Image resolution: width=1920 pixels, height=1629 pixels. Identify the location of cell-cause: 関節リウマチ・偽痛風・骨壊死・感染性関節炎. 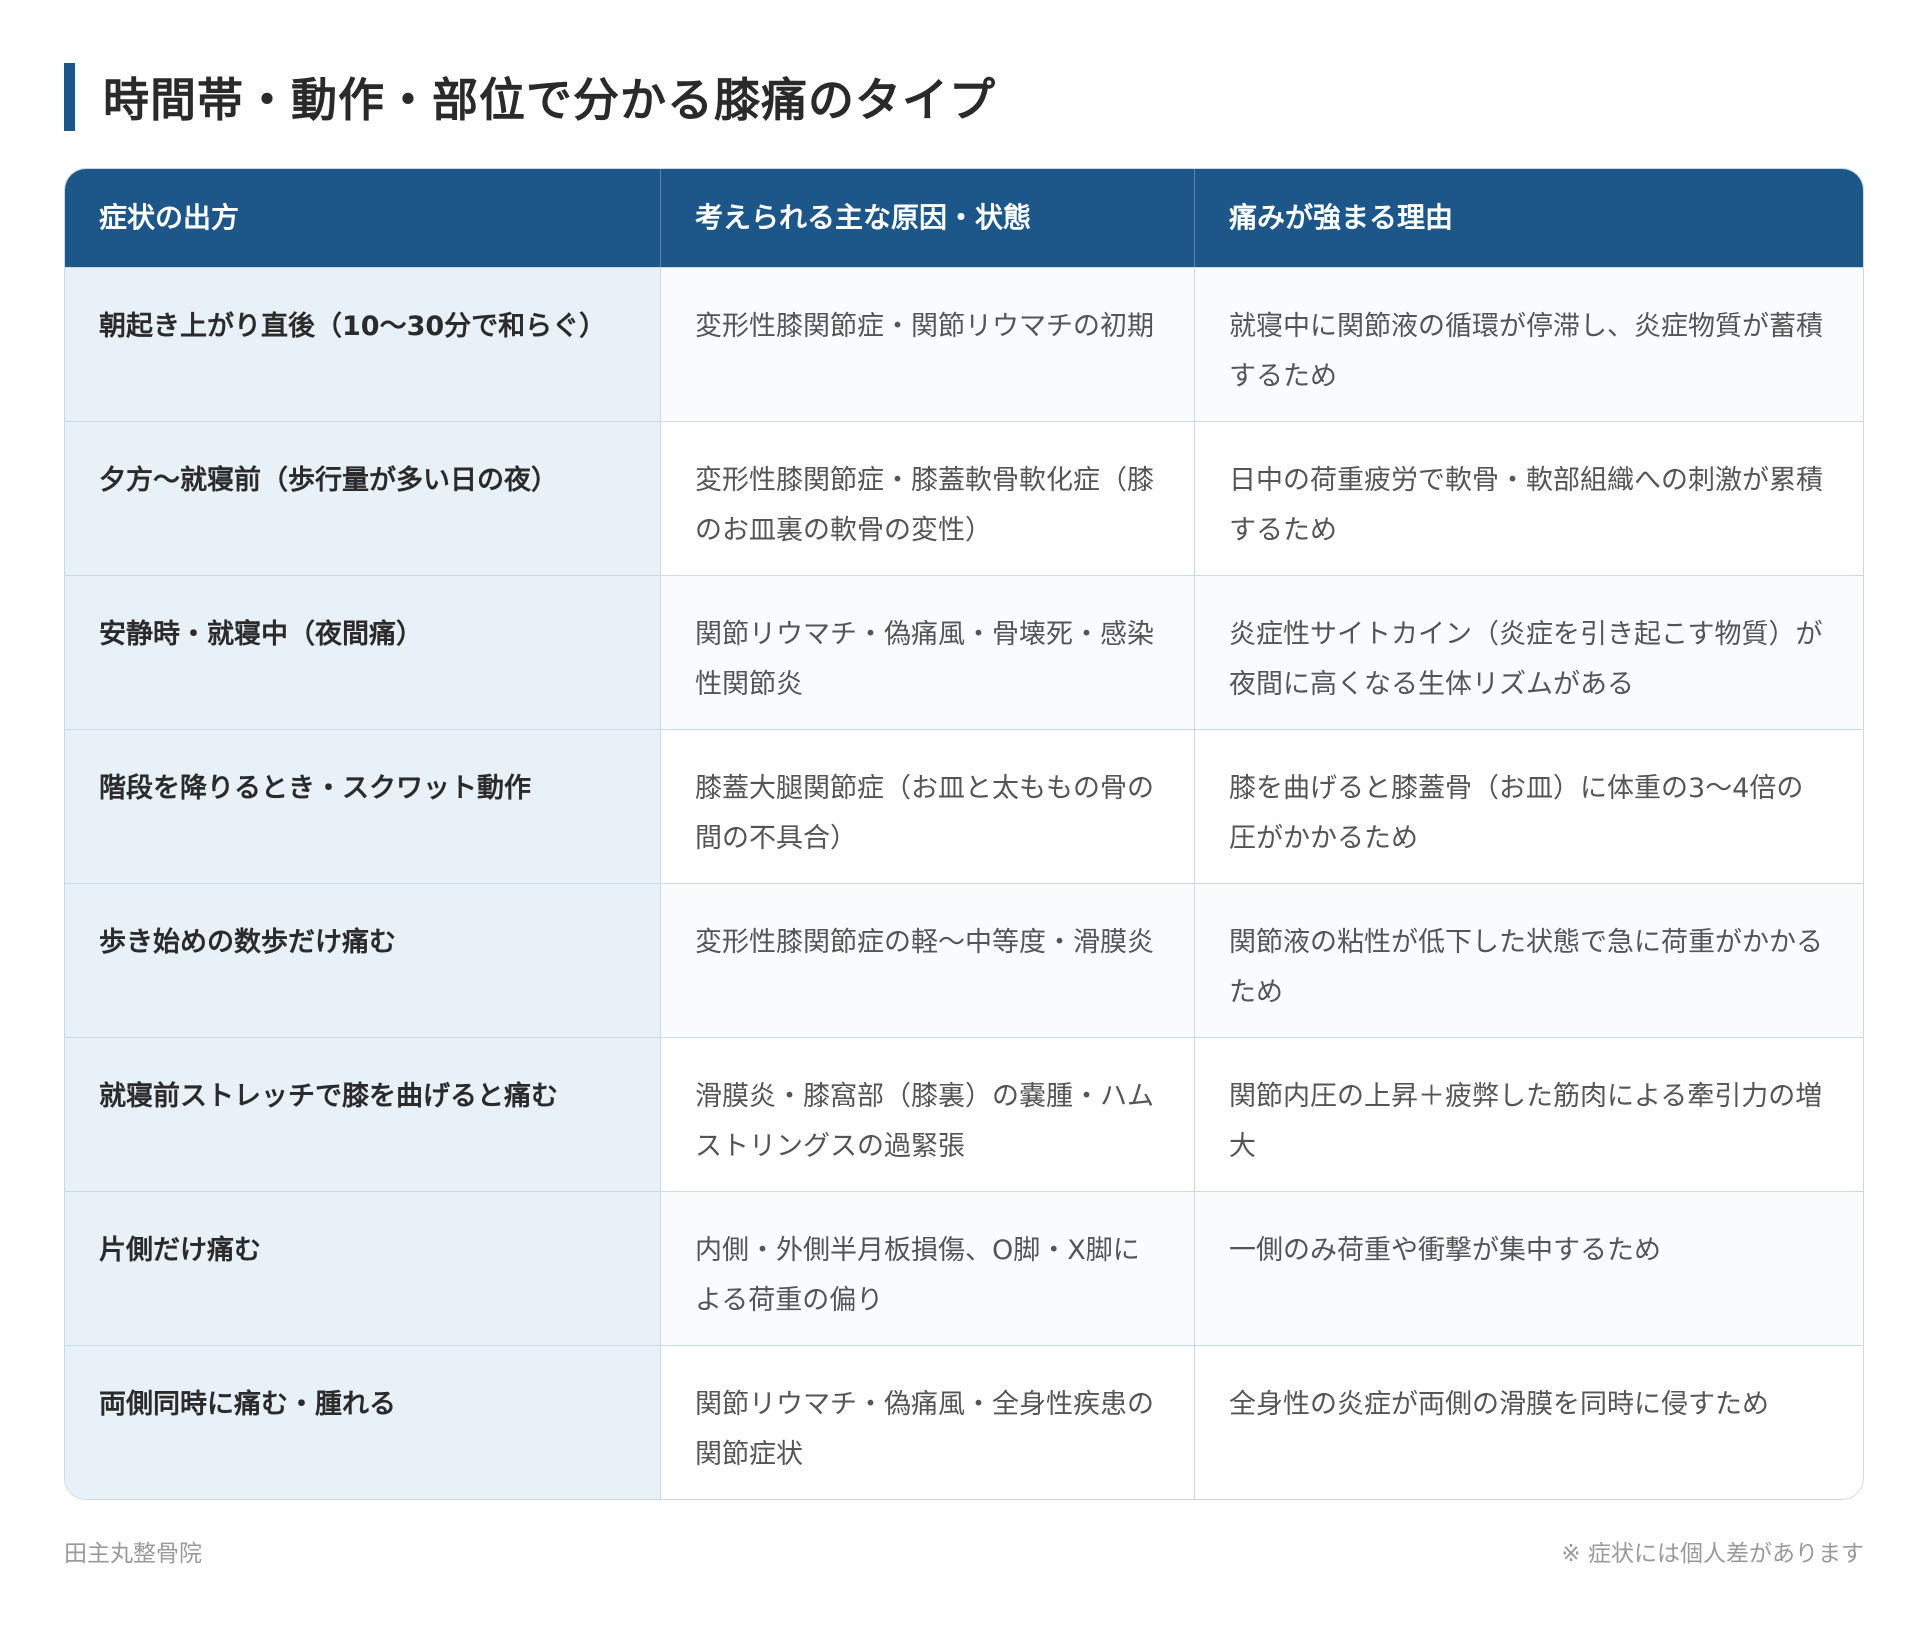
(928, 652).